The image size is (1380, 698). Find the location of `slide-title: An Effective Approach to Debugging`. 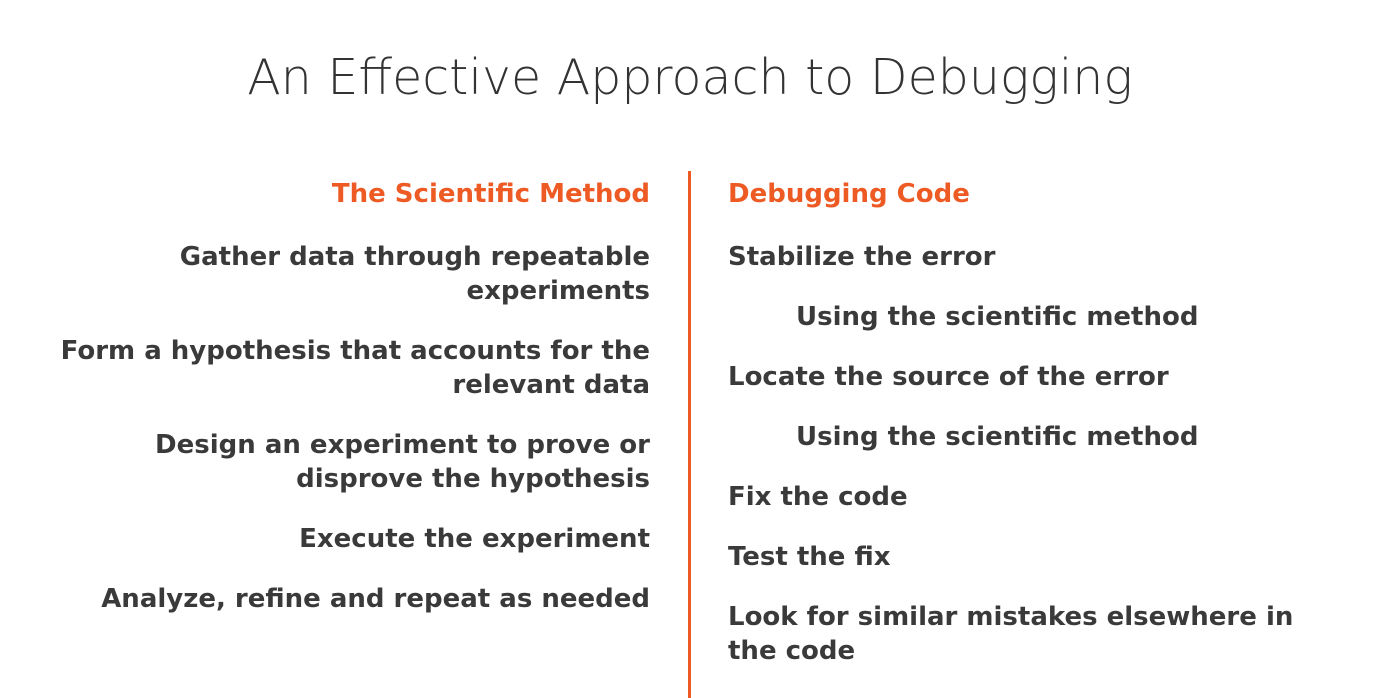

slide-title: An Effective Approach to Debugging is located at coordinates (690, 77).